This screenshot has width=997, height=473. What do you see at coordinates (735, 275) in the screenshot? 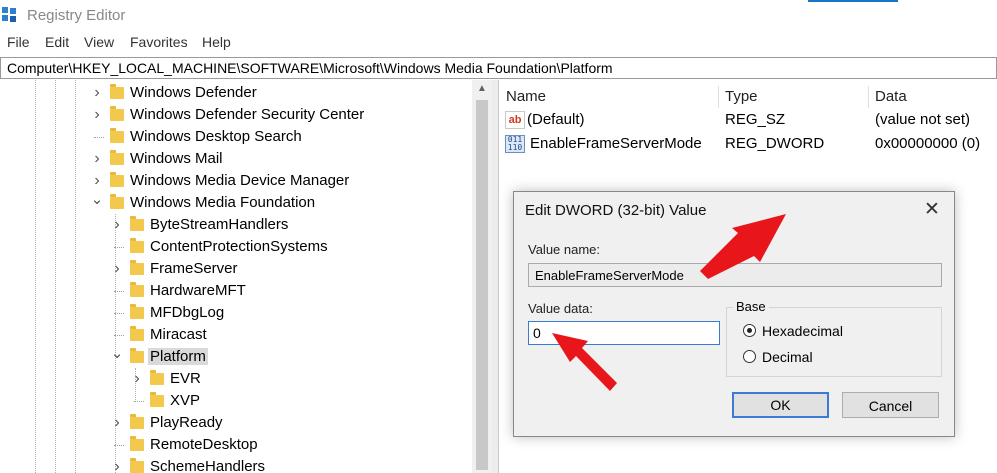
I see `value-name-field: EnableFrameServerMode` at bounding box center [735, 275].